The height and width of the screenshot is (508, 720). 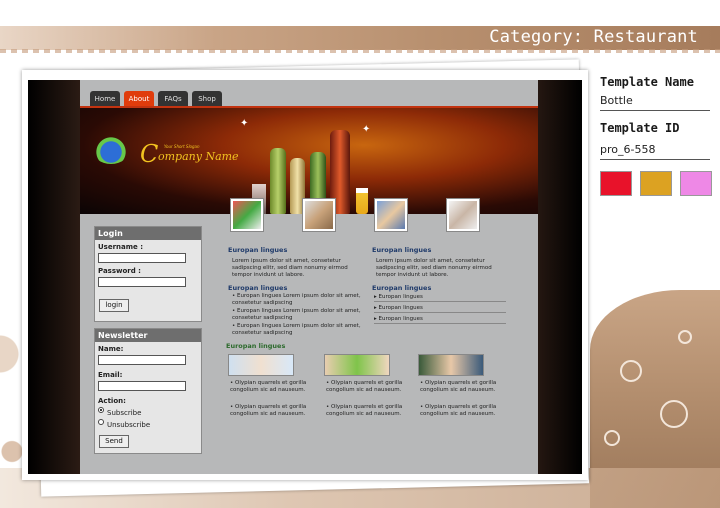 What do you see at coordinates (362, 201) in the screenshot?
I see `glass-image` at bounding box center [362, 201].